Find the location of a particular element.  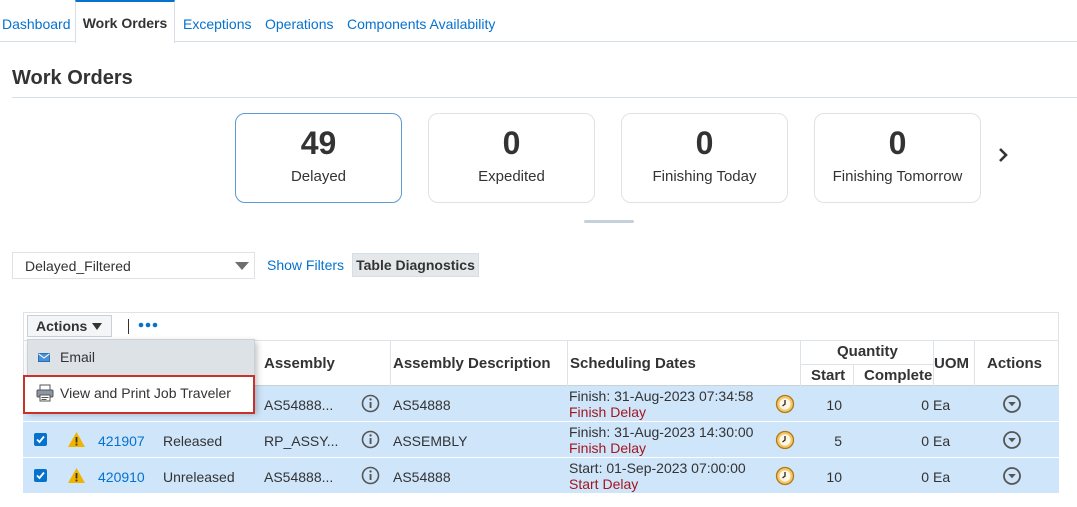

tab-components-availability: Components Availability is located at coordinates (421, 21).